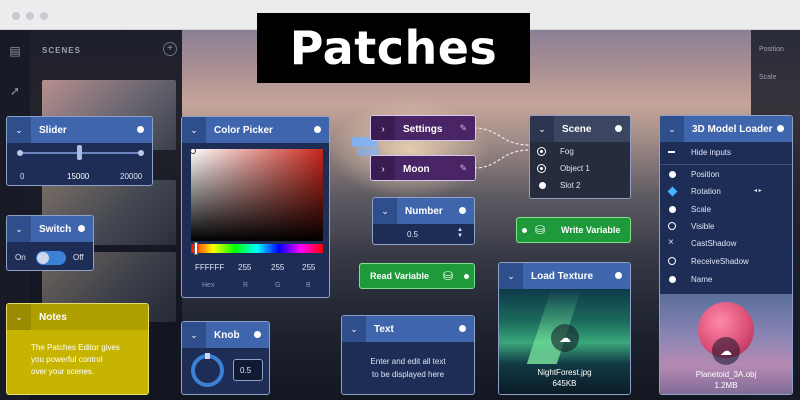  What do you see at coordinates (51, 258) in the screenshot?
I see `switch-toggle` at bounding box center [51, 258].